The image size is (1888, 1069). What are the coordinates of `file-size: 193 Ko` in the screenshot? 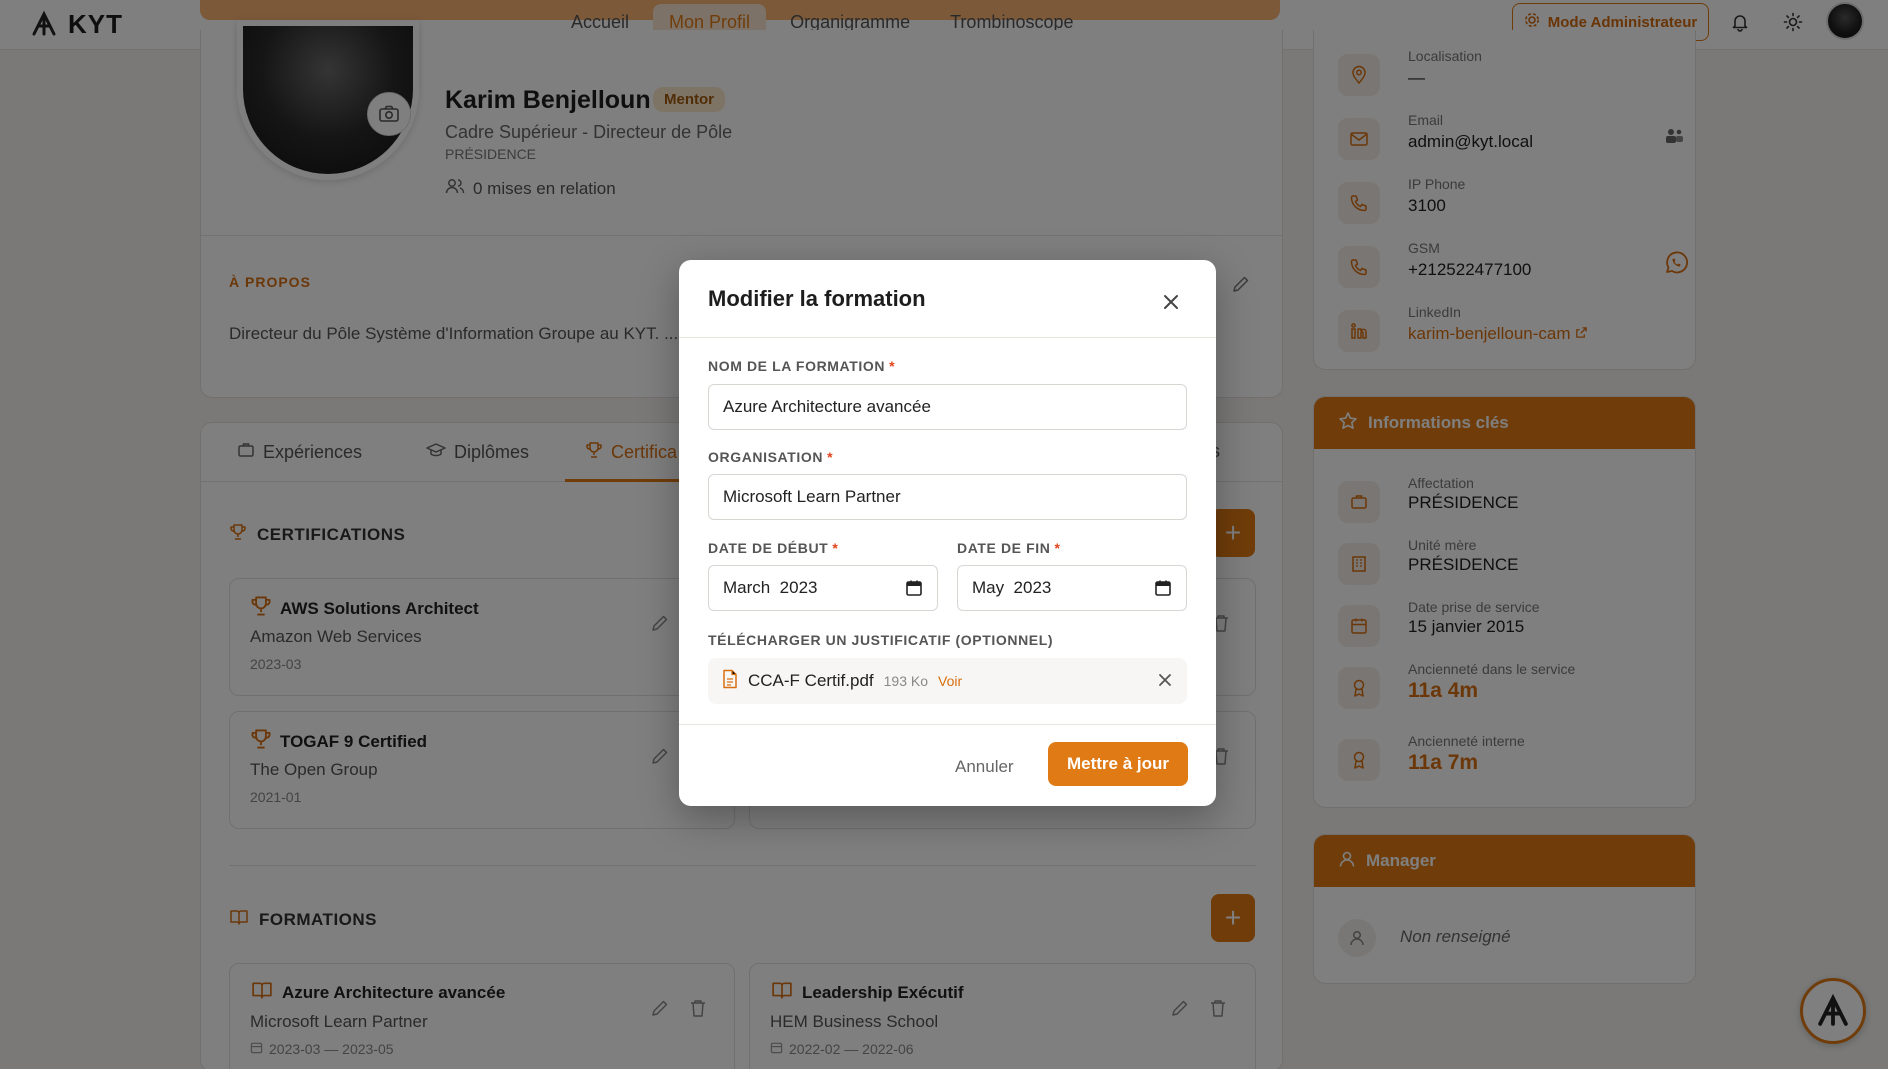 It's located at (906, 681).